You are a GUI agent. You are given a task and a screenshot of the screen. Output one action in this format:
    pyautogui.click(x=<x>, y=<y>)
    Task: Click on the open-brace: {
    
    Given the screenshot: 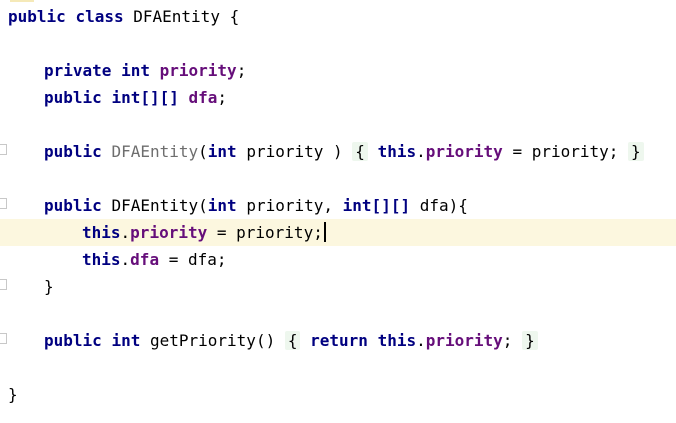 What is the action you would take?
    pyautogui.click(x=234, y=16)
    